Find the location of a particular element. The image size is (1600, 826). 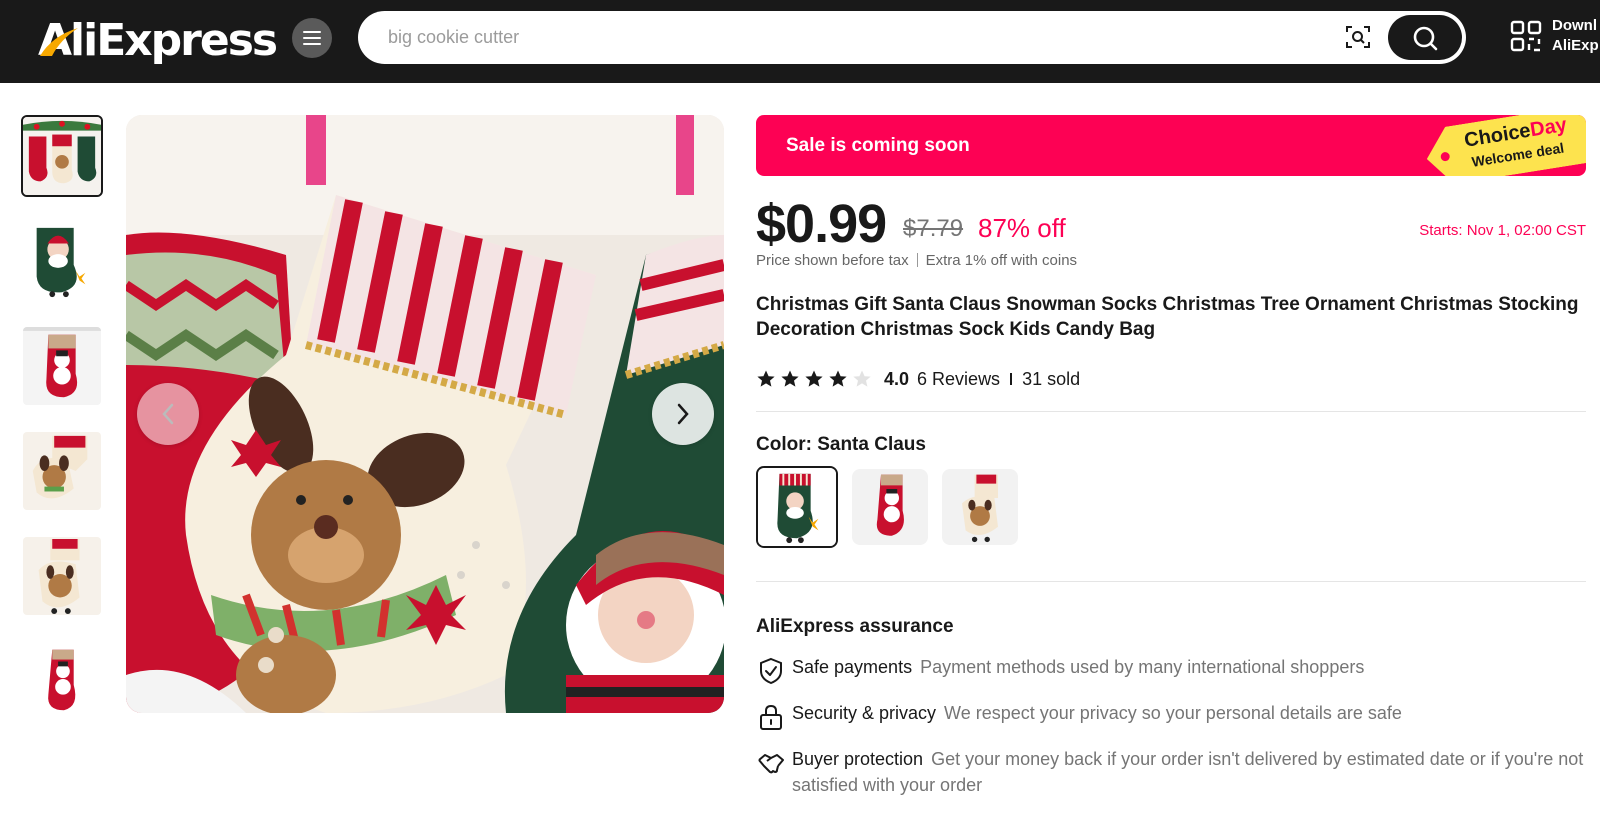

logo-swoosh-icon is located at coordinates (59, 42).